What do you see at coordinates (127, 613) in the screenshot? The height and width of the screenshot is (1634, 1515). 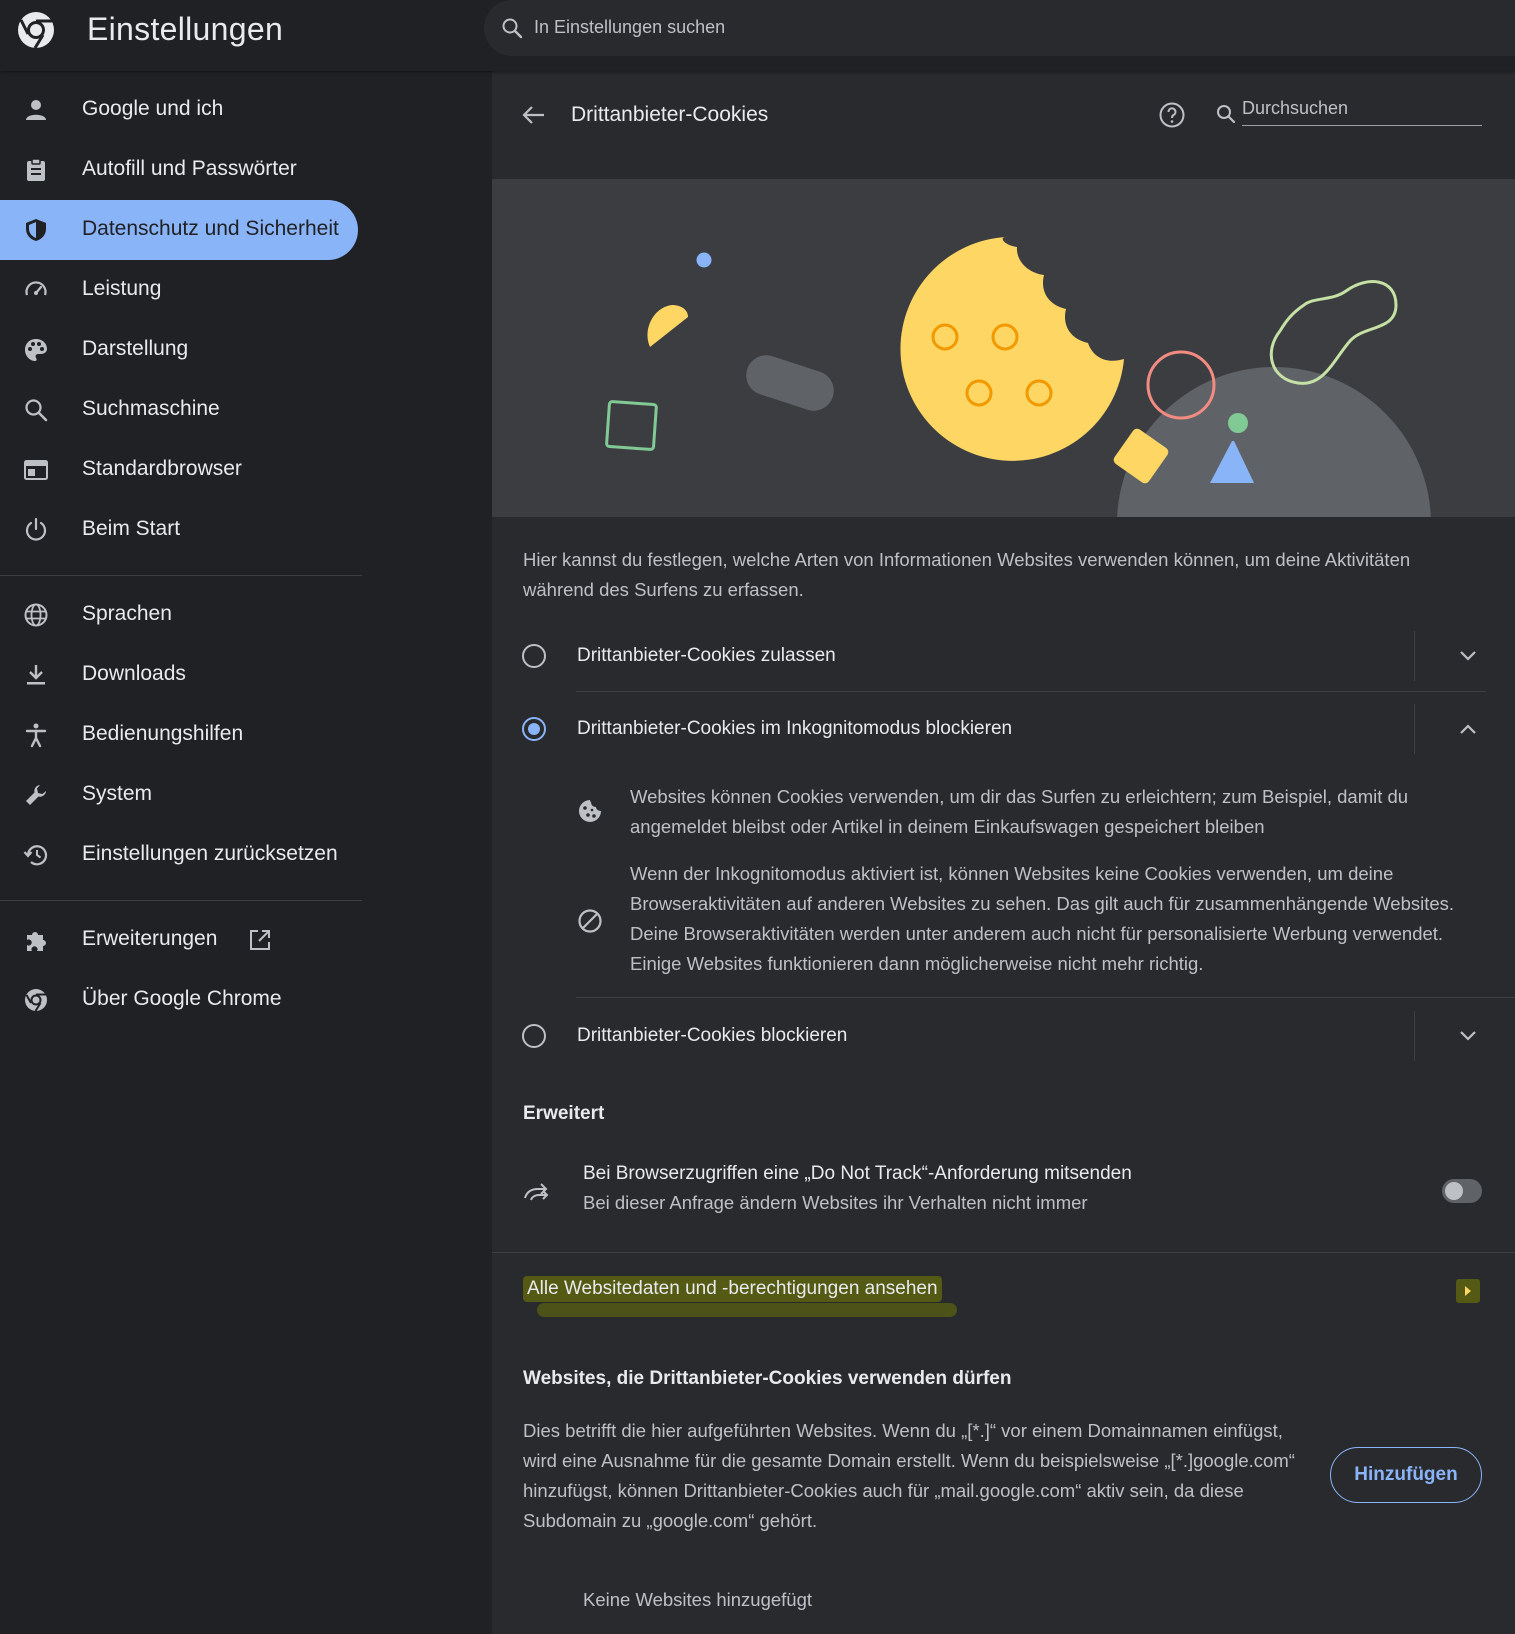 I see `sidebar-item-label: Sprachen` at bounding box center [127, 613].